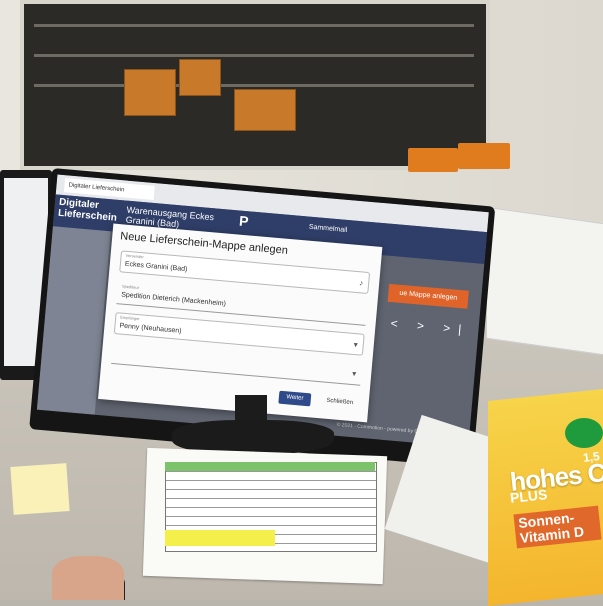 The image size is (603, 606). What do you see at coordinates (430, 326) in the screenshot?
I see `pagination: < > >|` at bounding box center [430, 326].